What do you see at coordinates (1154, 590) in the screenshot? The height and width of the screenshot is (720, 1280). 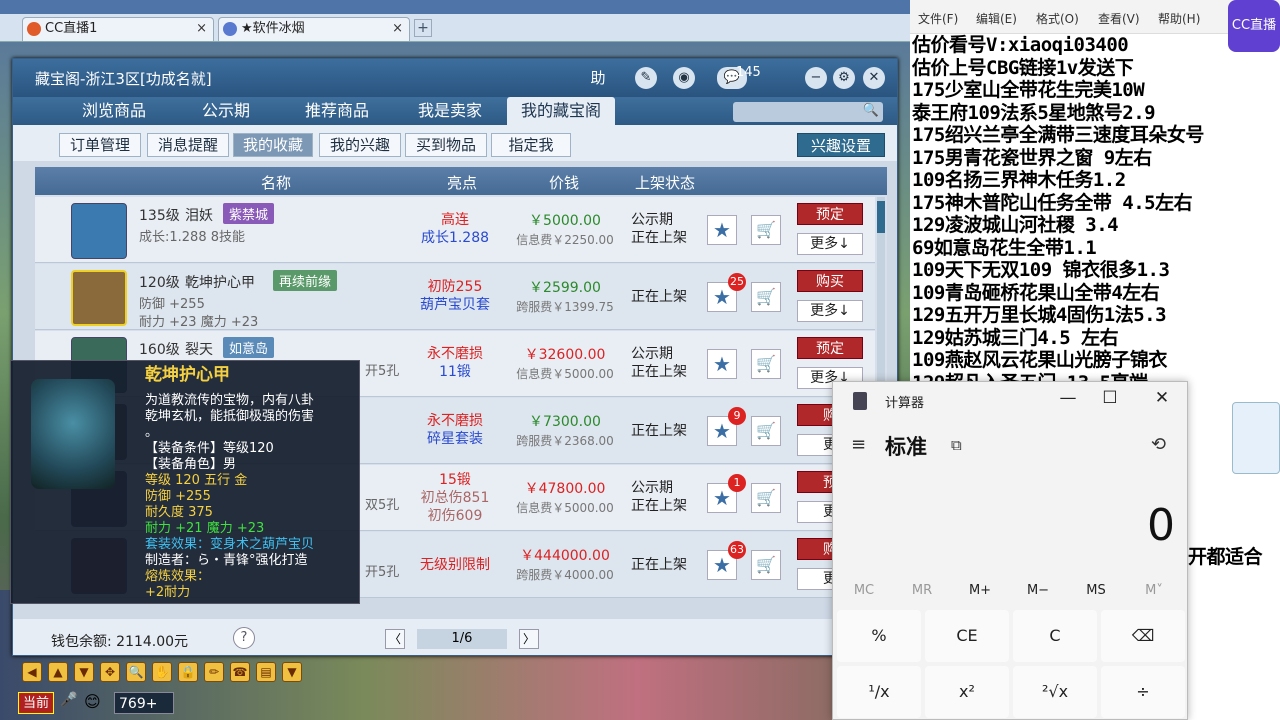 I see `memory-list-button: M˅` at bounding box center [1154, 590].